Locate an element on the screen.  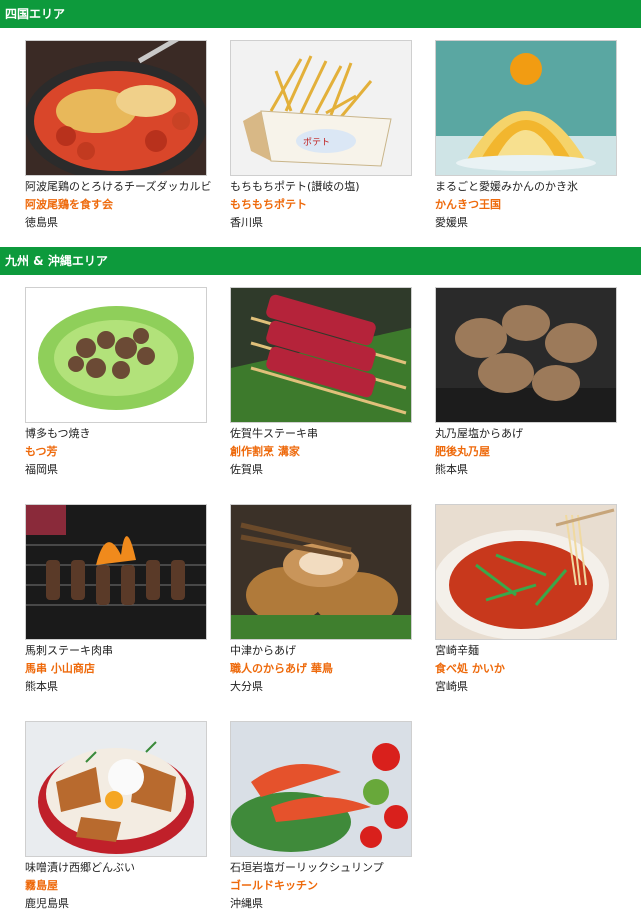
food-card: ポテト もちもちポテト(讃岐の塩) もちもちポテト 香川県 is located at coordinates (322, 135).